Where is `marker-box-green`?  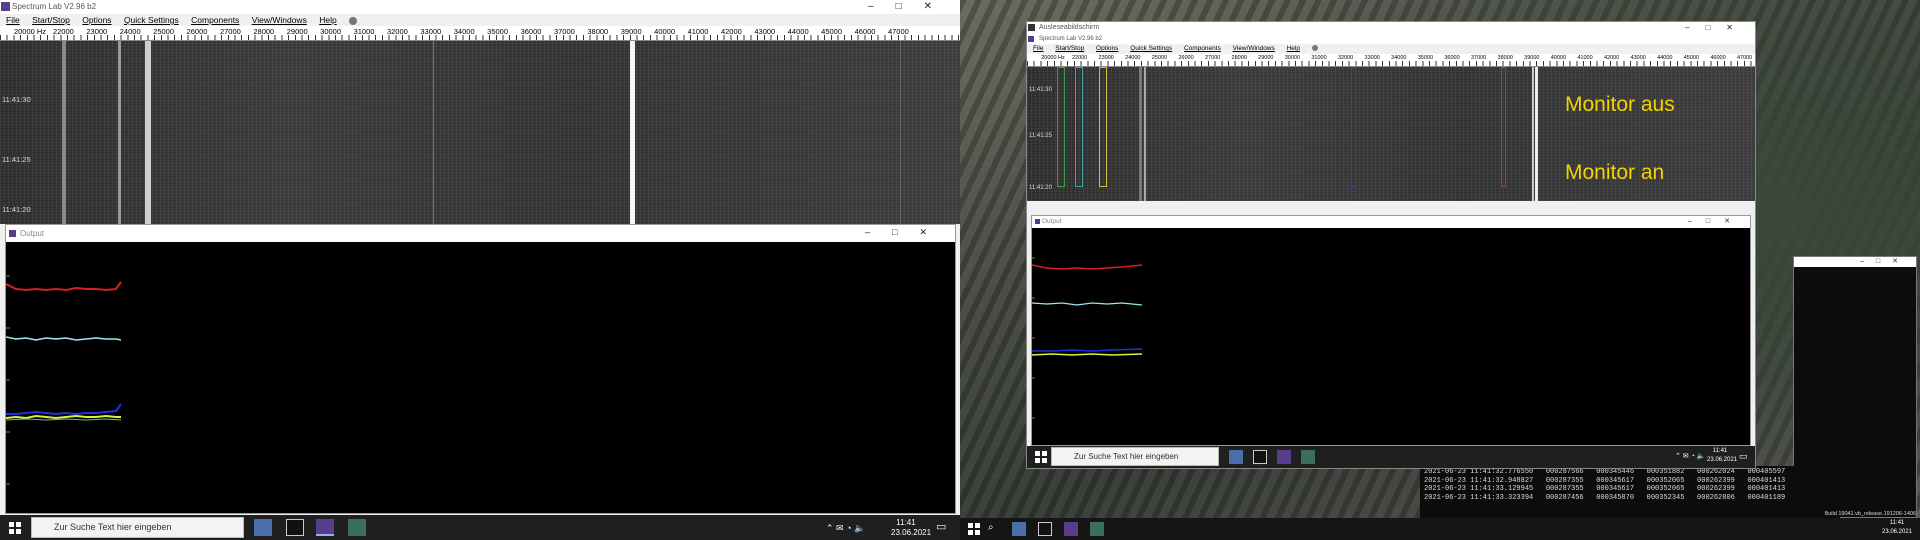 marker-box-green is located at coordinates (1061, 127).